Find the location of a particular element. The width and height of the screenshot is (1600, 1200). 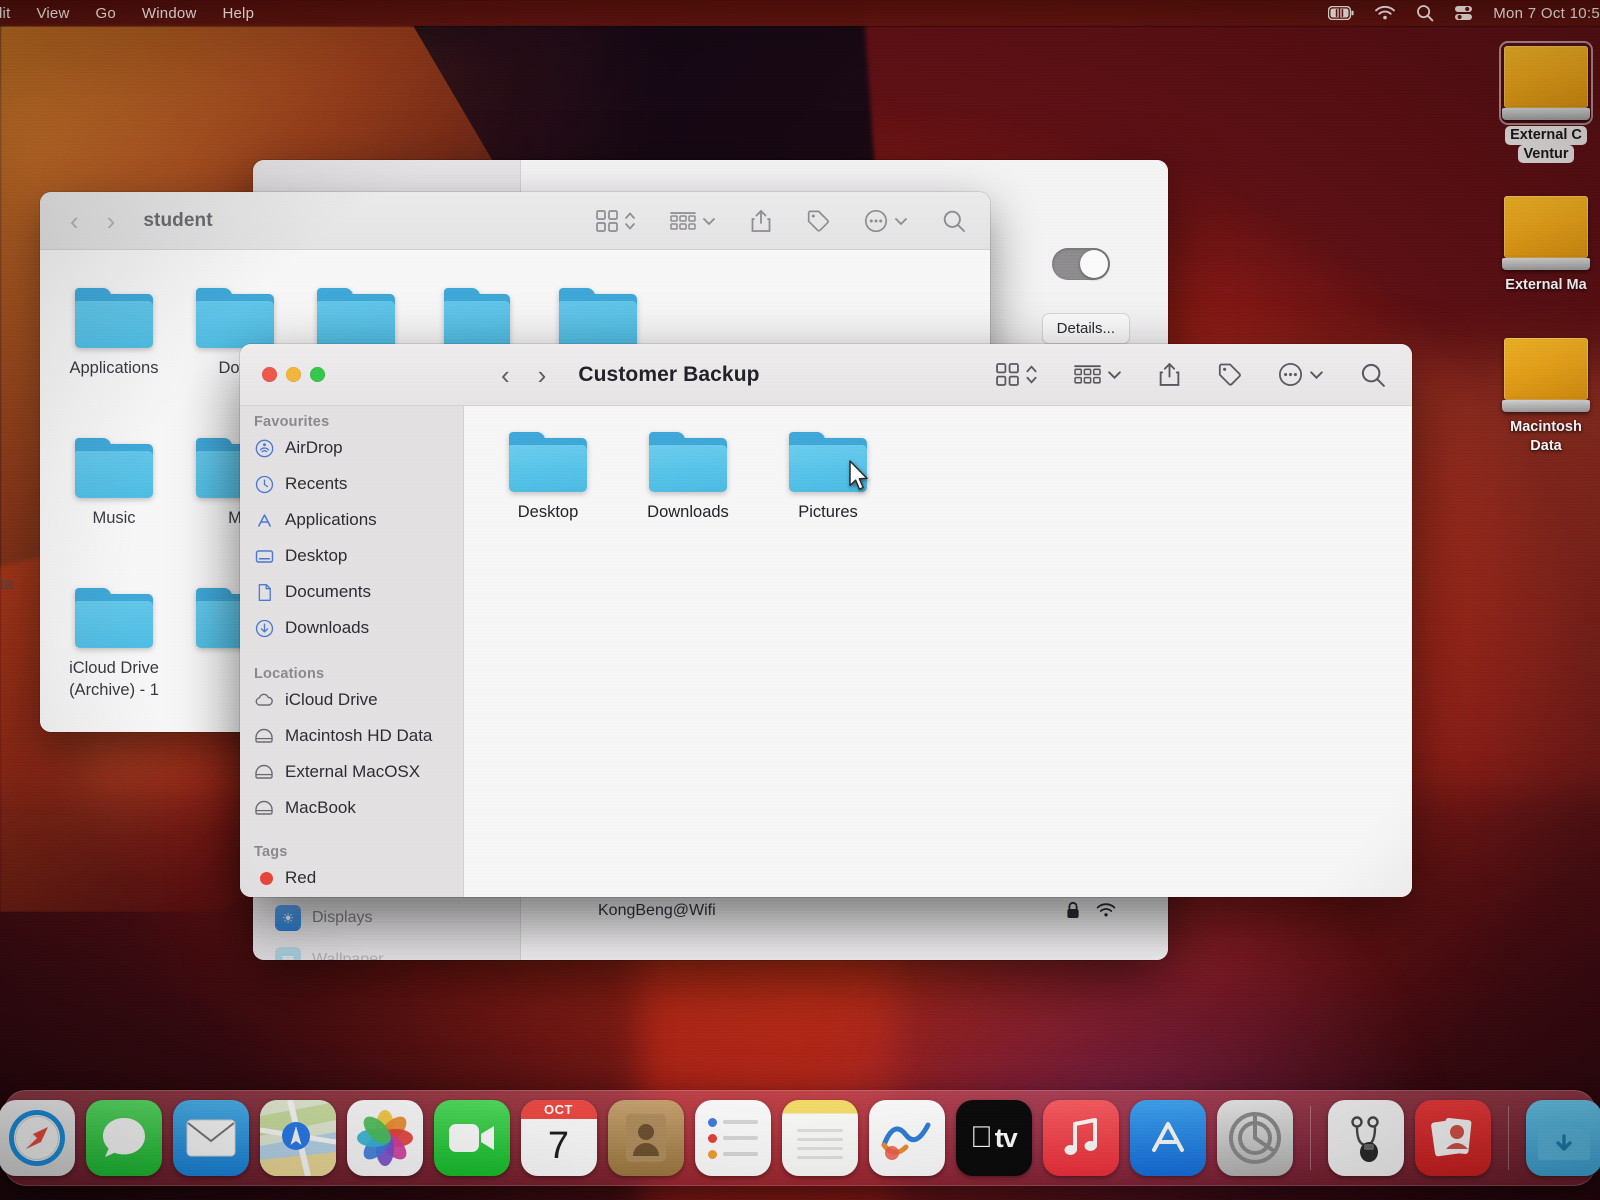

wifi-icon is located at coordinates (1385, 13).